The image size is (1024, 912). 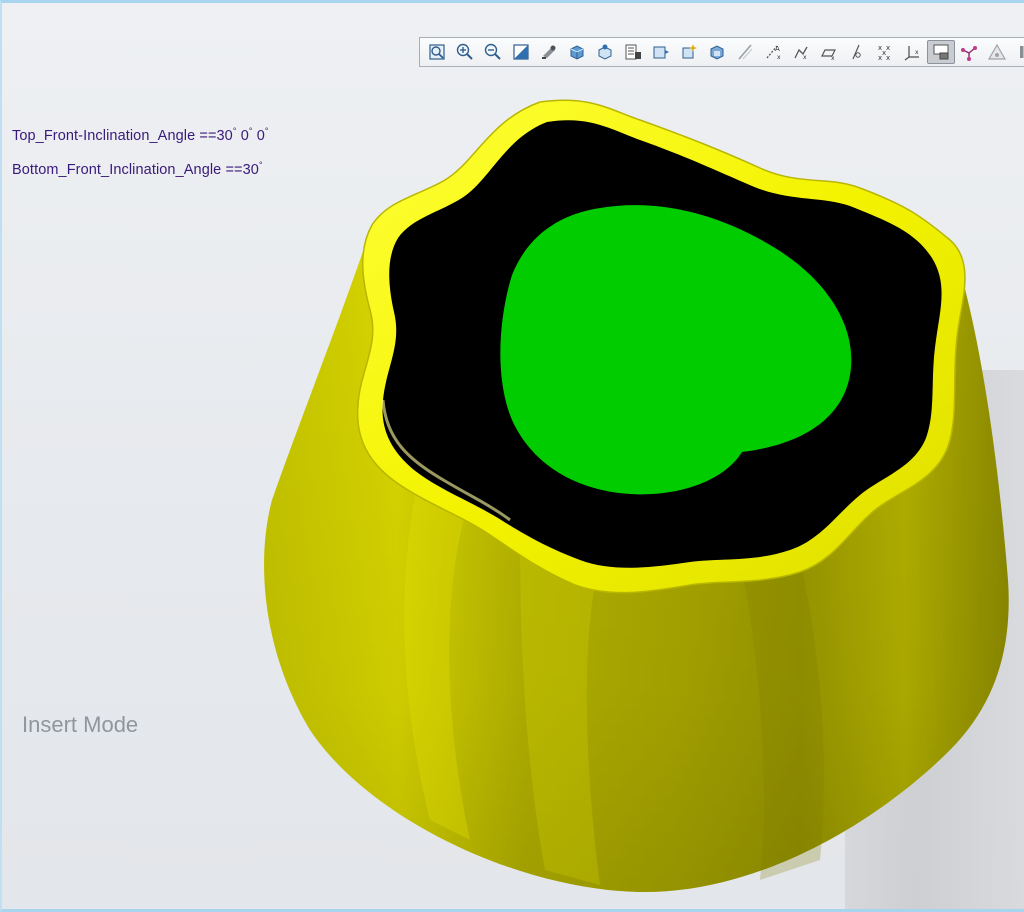 What do you see at coordinates (689, 52) in the screenshot?
I see `annotation-display-icon` at bounding box center [689, 52].